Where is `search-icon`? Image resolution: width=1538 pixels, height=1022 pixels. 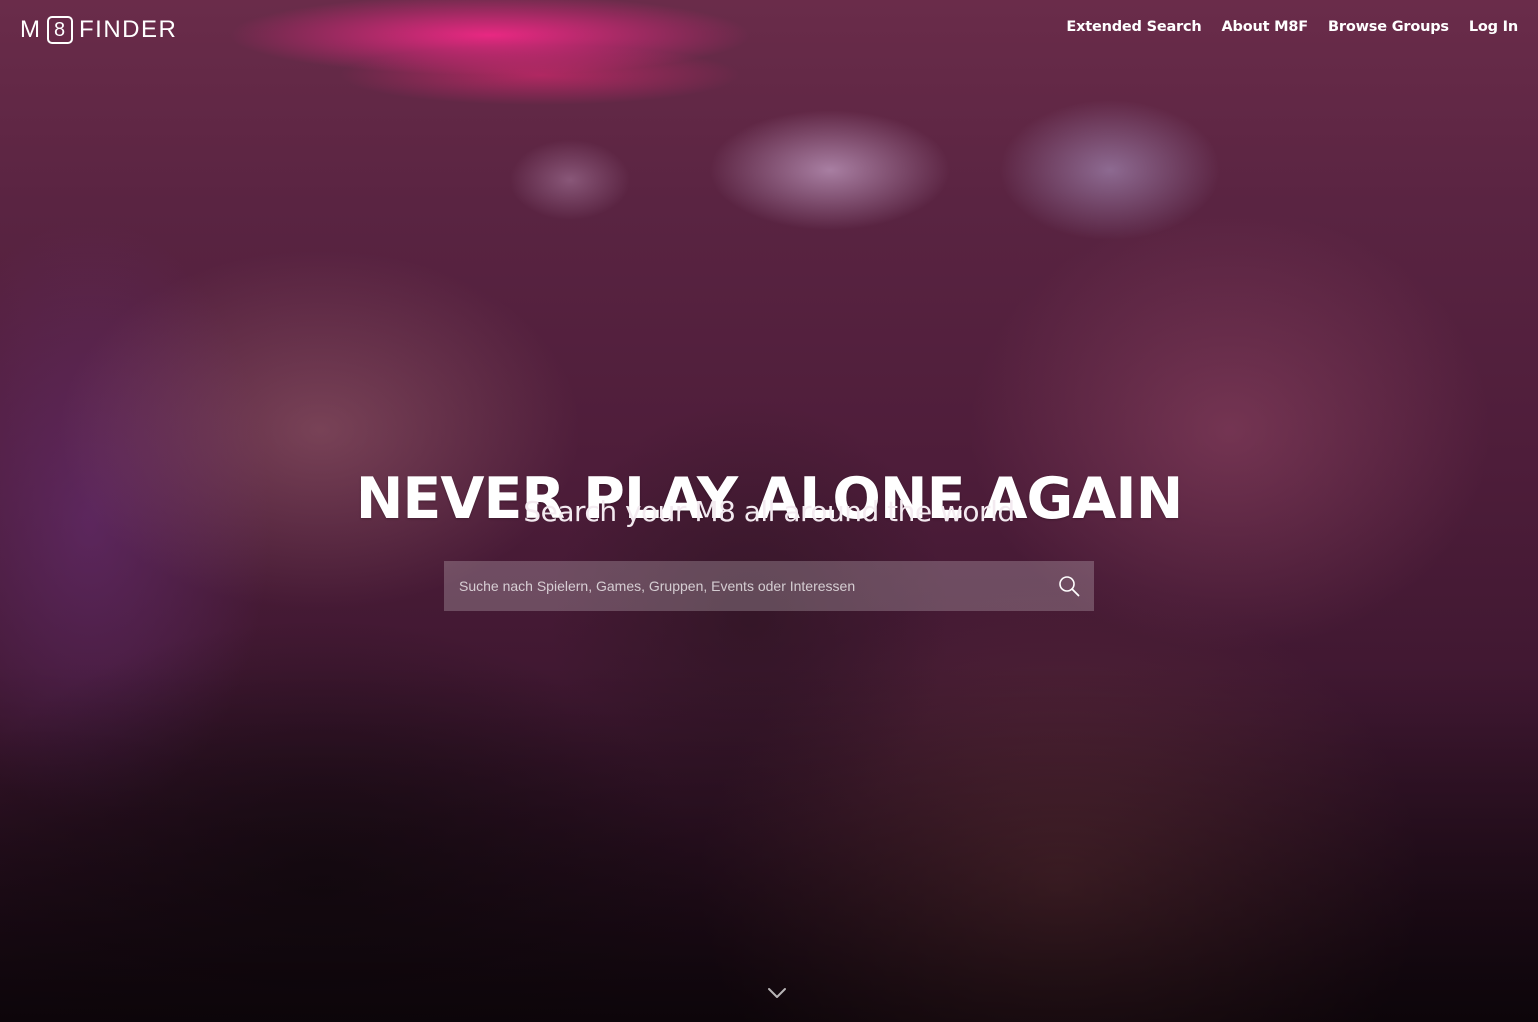
search-icon is located at coordinates (1069, 586).